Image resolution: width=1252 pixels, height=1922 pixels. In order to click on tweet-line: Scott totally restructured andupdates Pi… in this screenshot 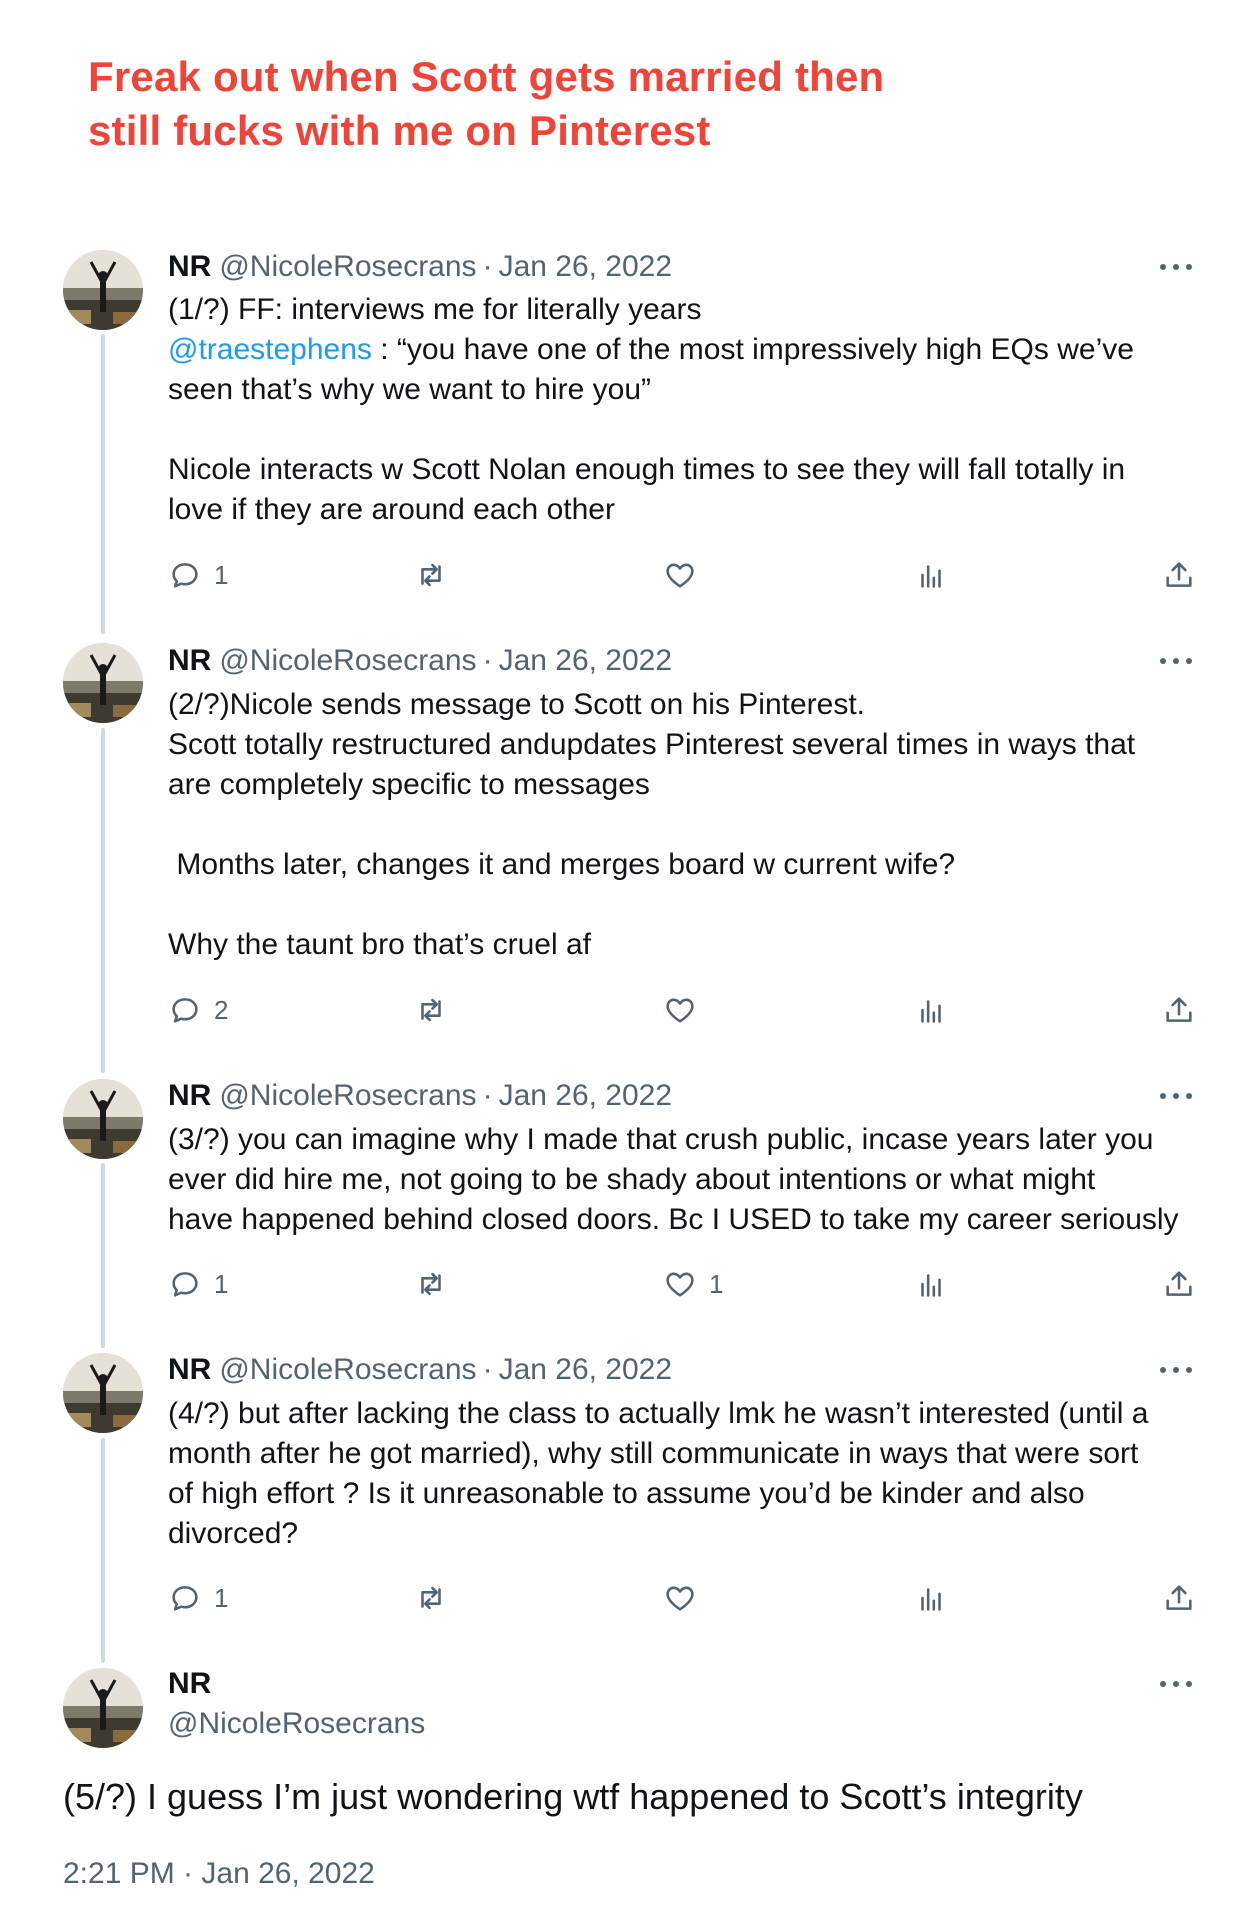, I will do `click(652, 744)`.